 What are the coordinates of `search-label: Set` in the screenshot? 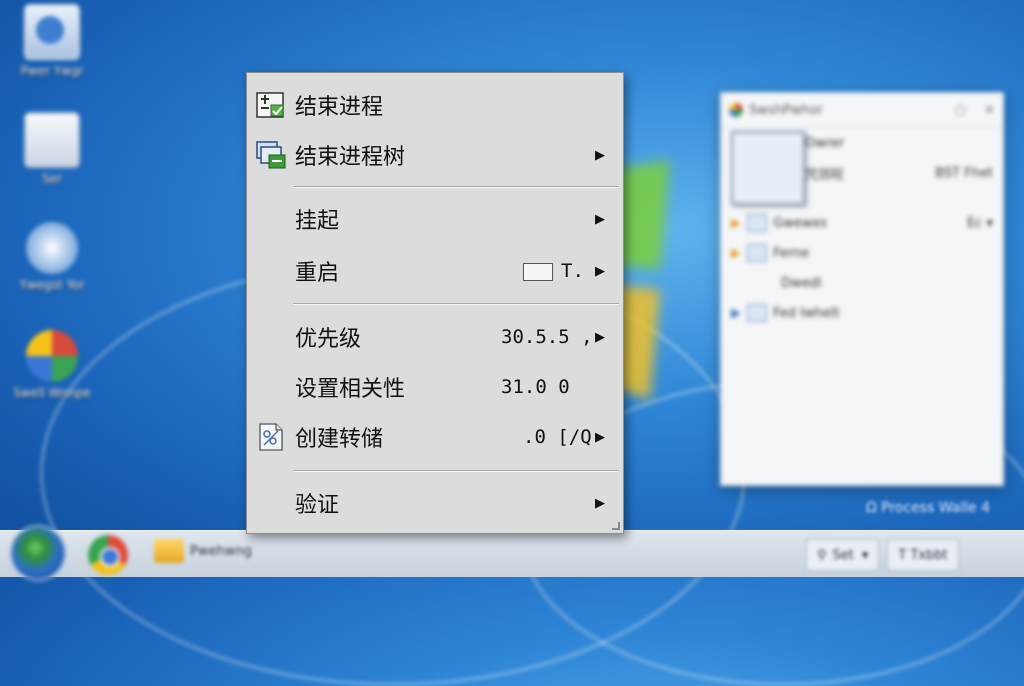 It's located at (843, 555).